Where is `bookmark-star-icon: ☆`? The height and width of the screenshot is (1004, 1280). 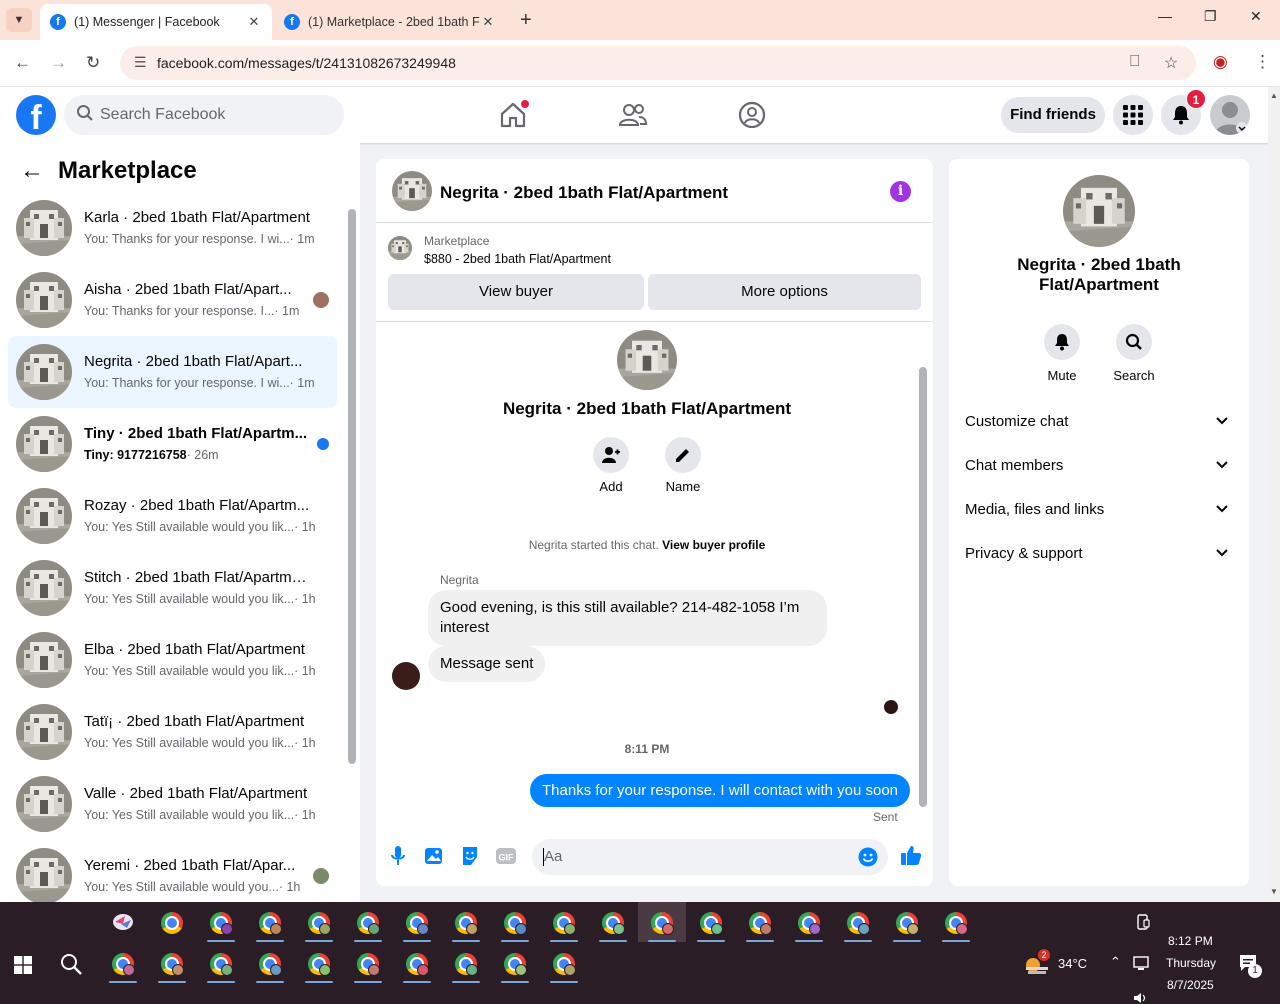
bookmark-star-icon: ☆ is located at coordinates (1171, 63).